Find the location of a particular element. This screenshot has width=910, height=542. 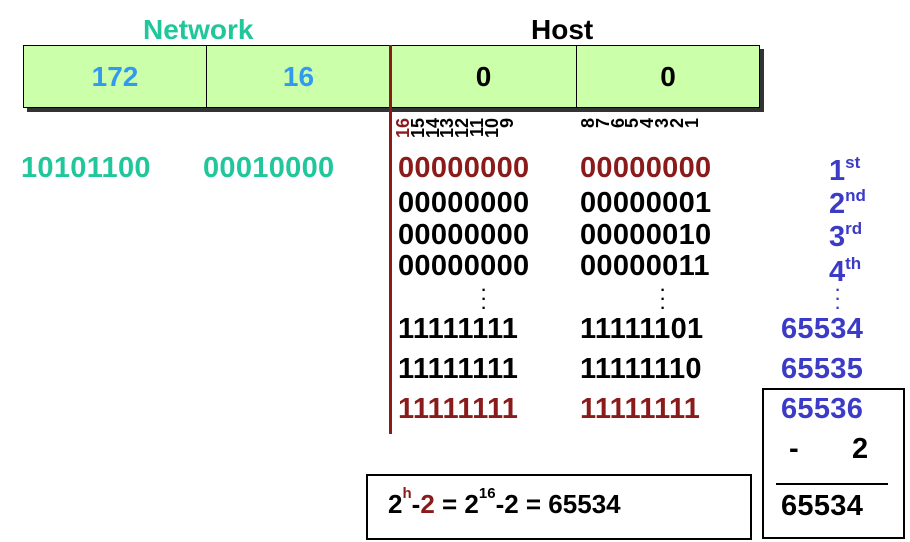

host-row-1-octet4: 00000000 is located at coordinates (646, 168).